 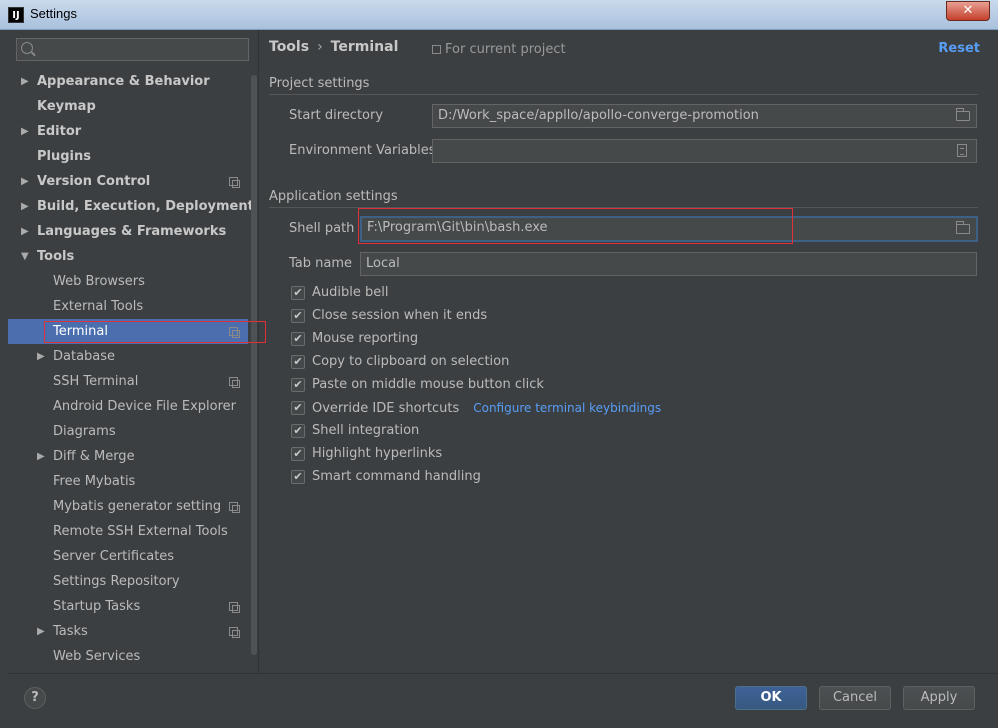 I want to click on sidebar-item-diff-merge: ▶ Diff & Merge, so click(x=128, y=456).